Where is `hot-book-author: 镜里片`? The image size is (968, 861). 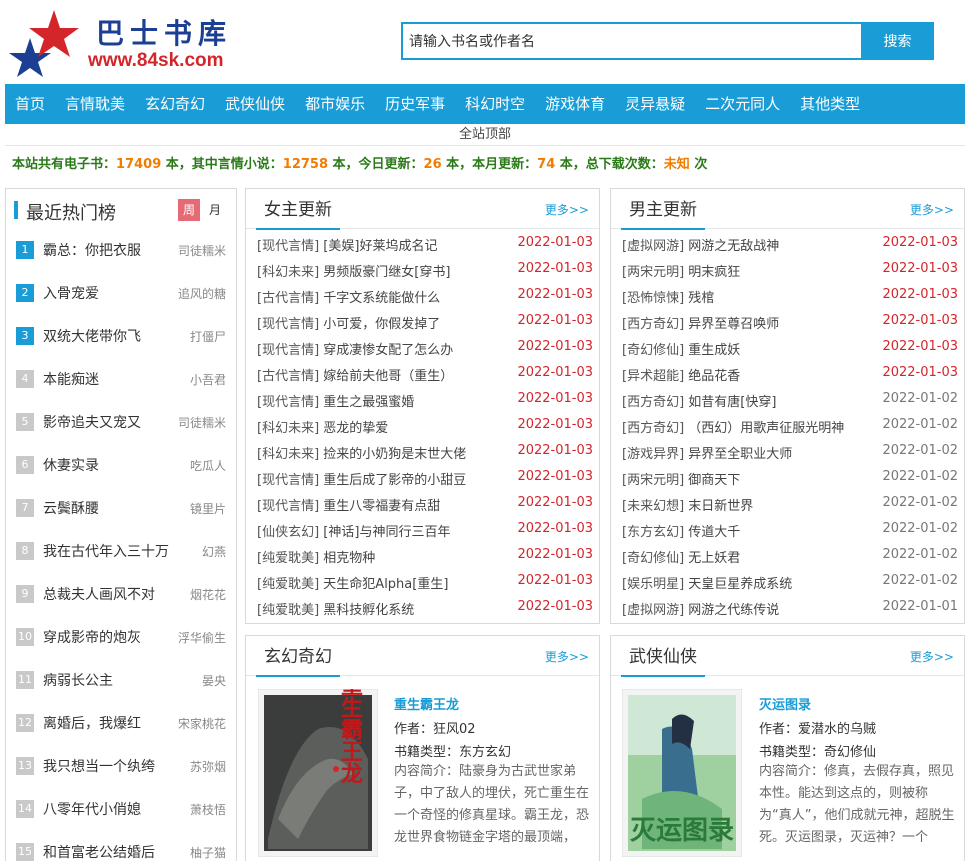
hot-book-author: 镜里片 is located at coordinates (208, 508).